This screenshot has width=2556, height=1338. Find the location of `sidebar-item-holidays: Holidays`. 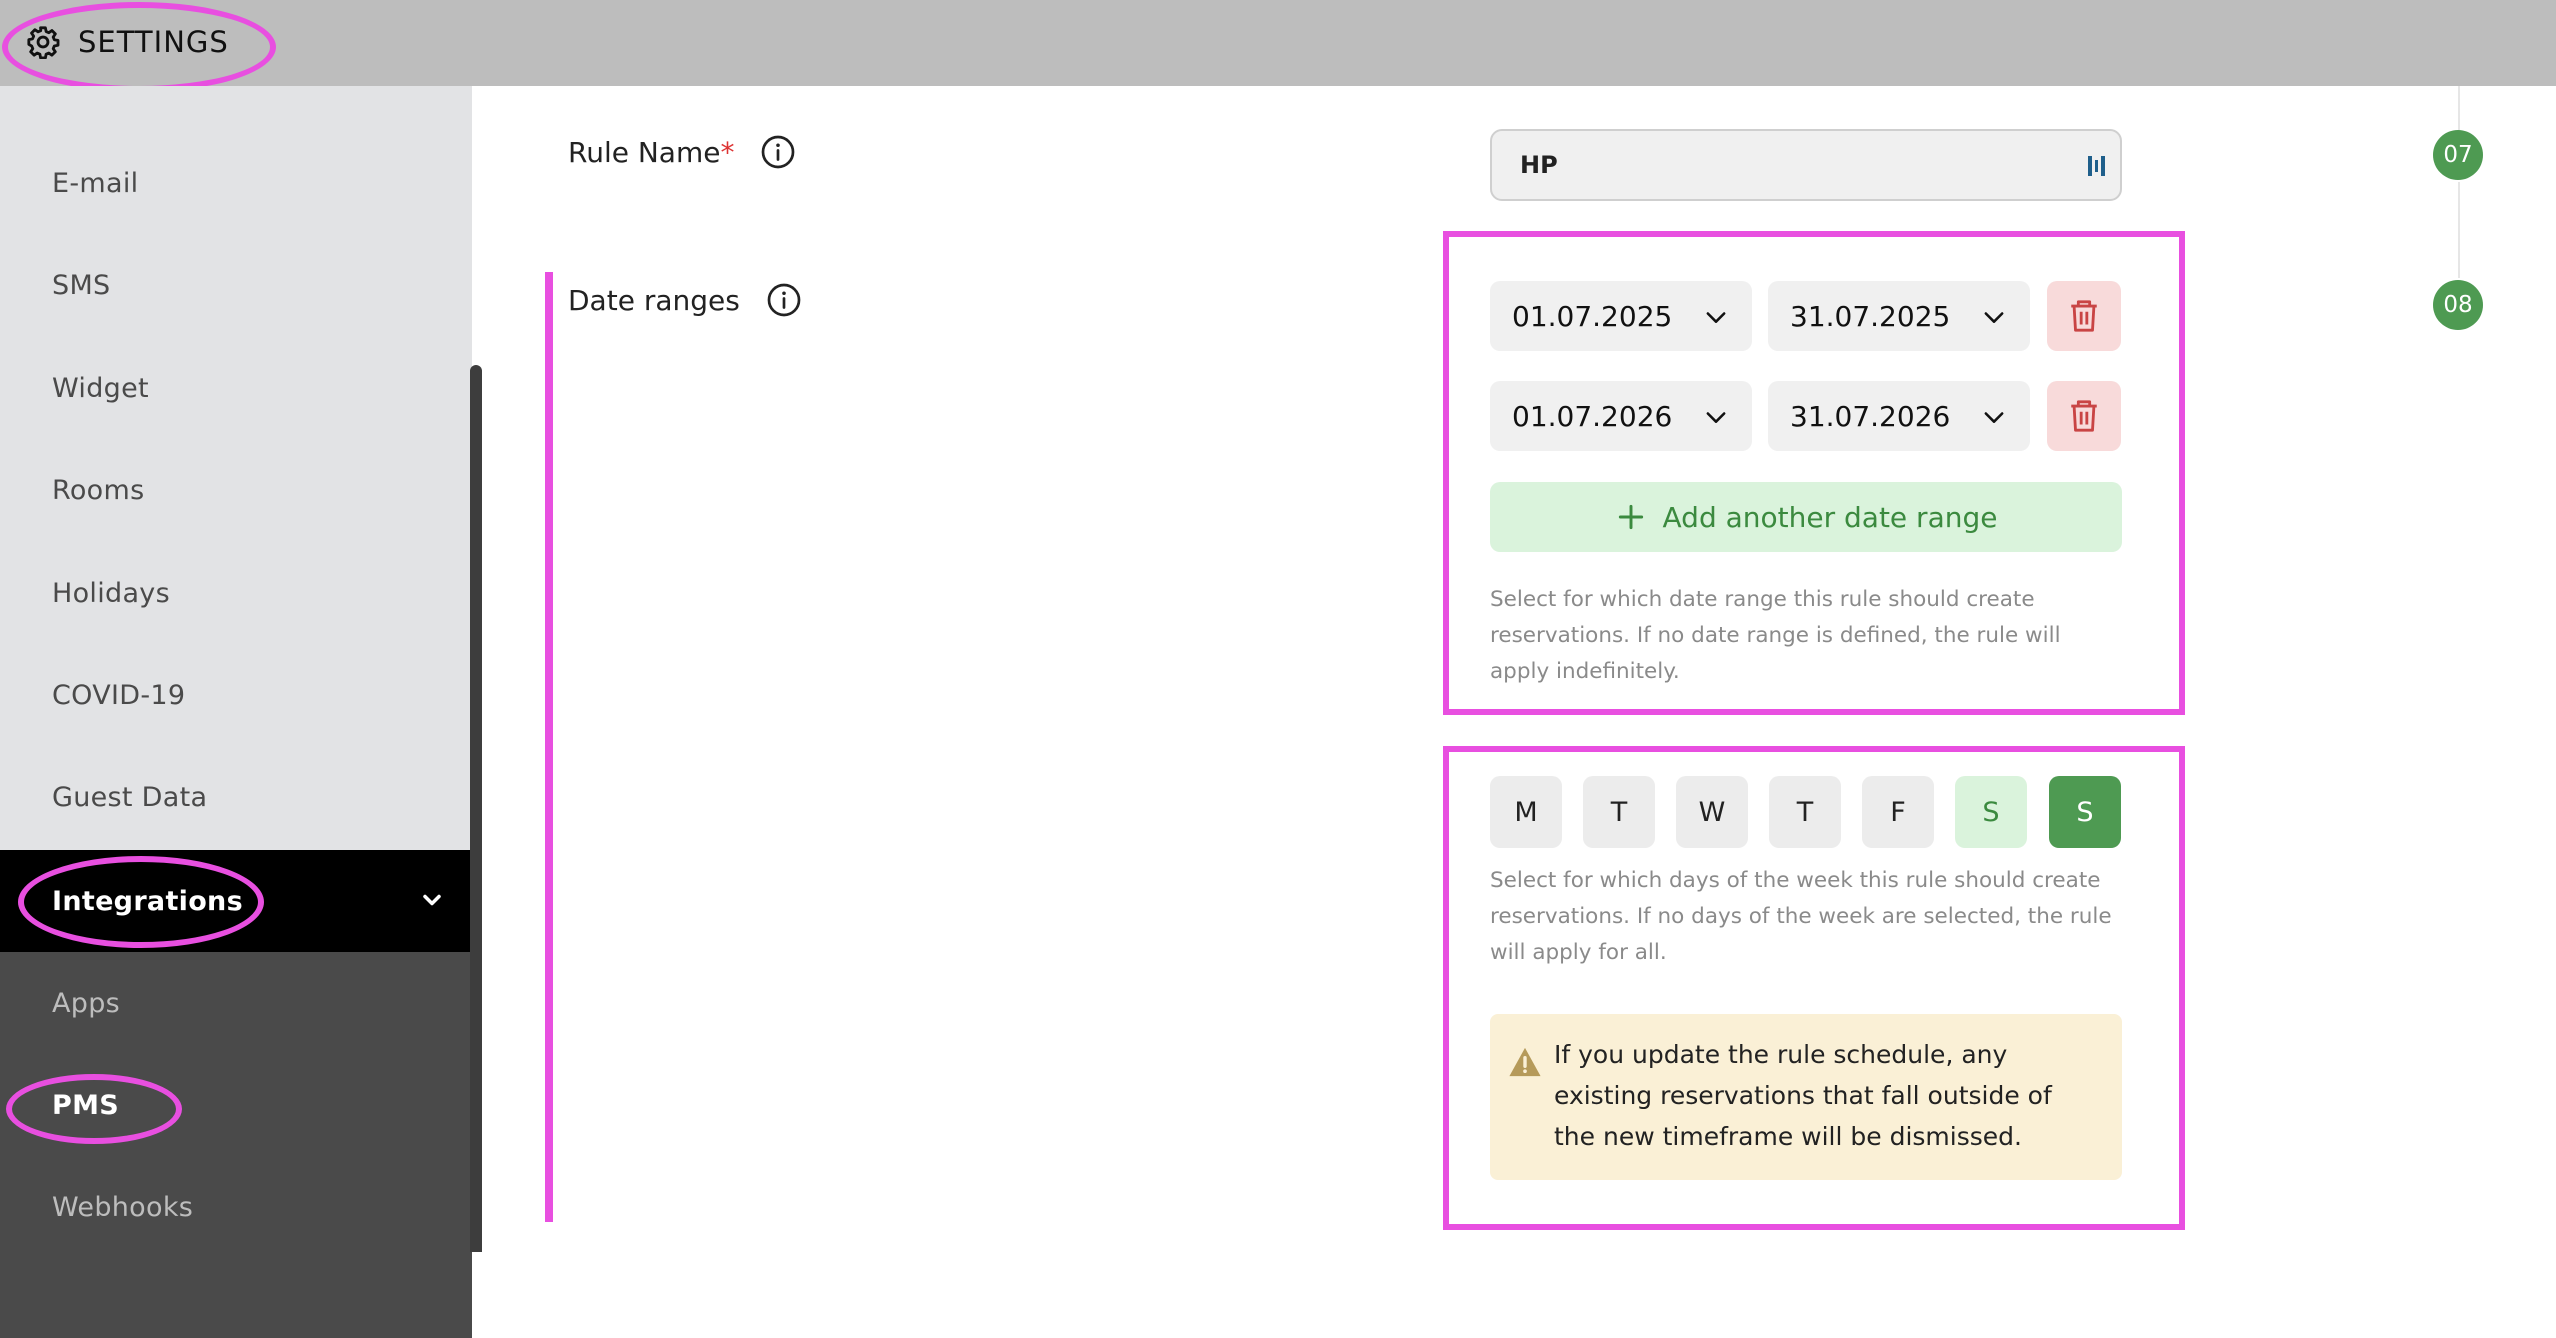

sidebar-item-holidays: Holidays is located at coordinates (236, 593).